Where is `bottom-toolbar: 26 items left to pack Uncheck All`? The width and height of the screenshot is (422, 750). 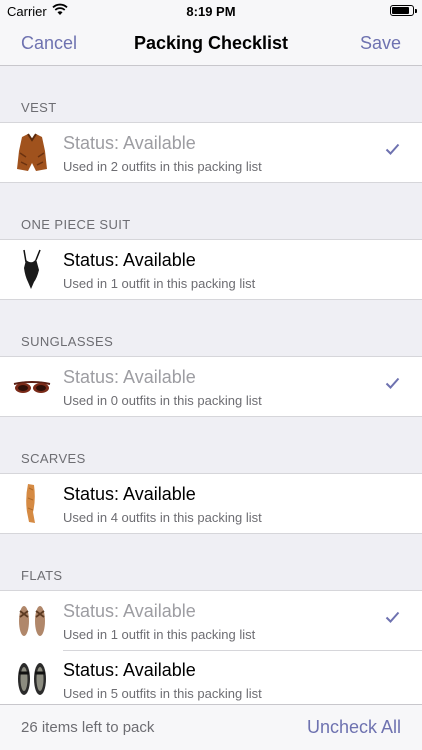 bottom-toolbar: 26 items left to pack Uncheck All is located at coordinates (211, 727).